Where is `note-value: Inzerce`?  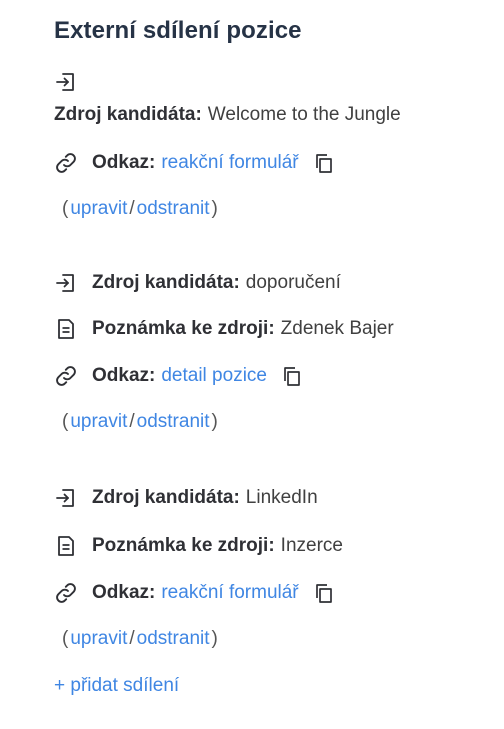
note-value: Inzerce is located at coordinates (311, 545).